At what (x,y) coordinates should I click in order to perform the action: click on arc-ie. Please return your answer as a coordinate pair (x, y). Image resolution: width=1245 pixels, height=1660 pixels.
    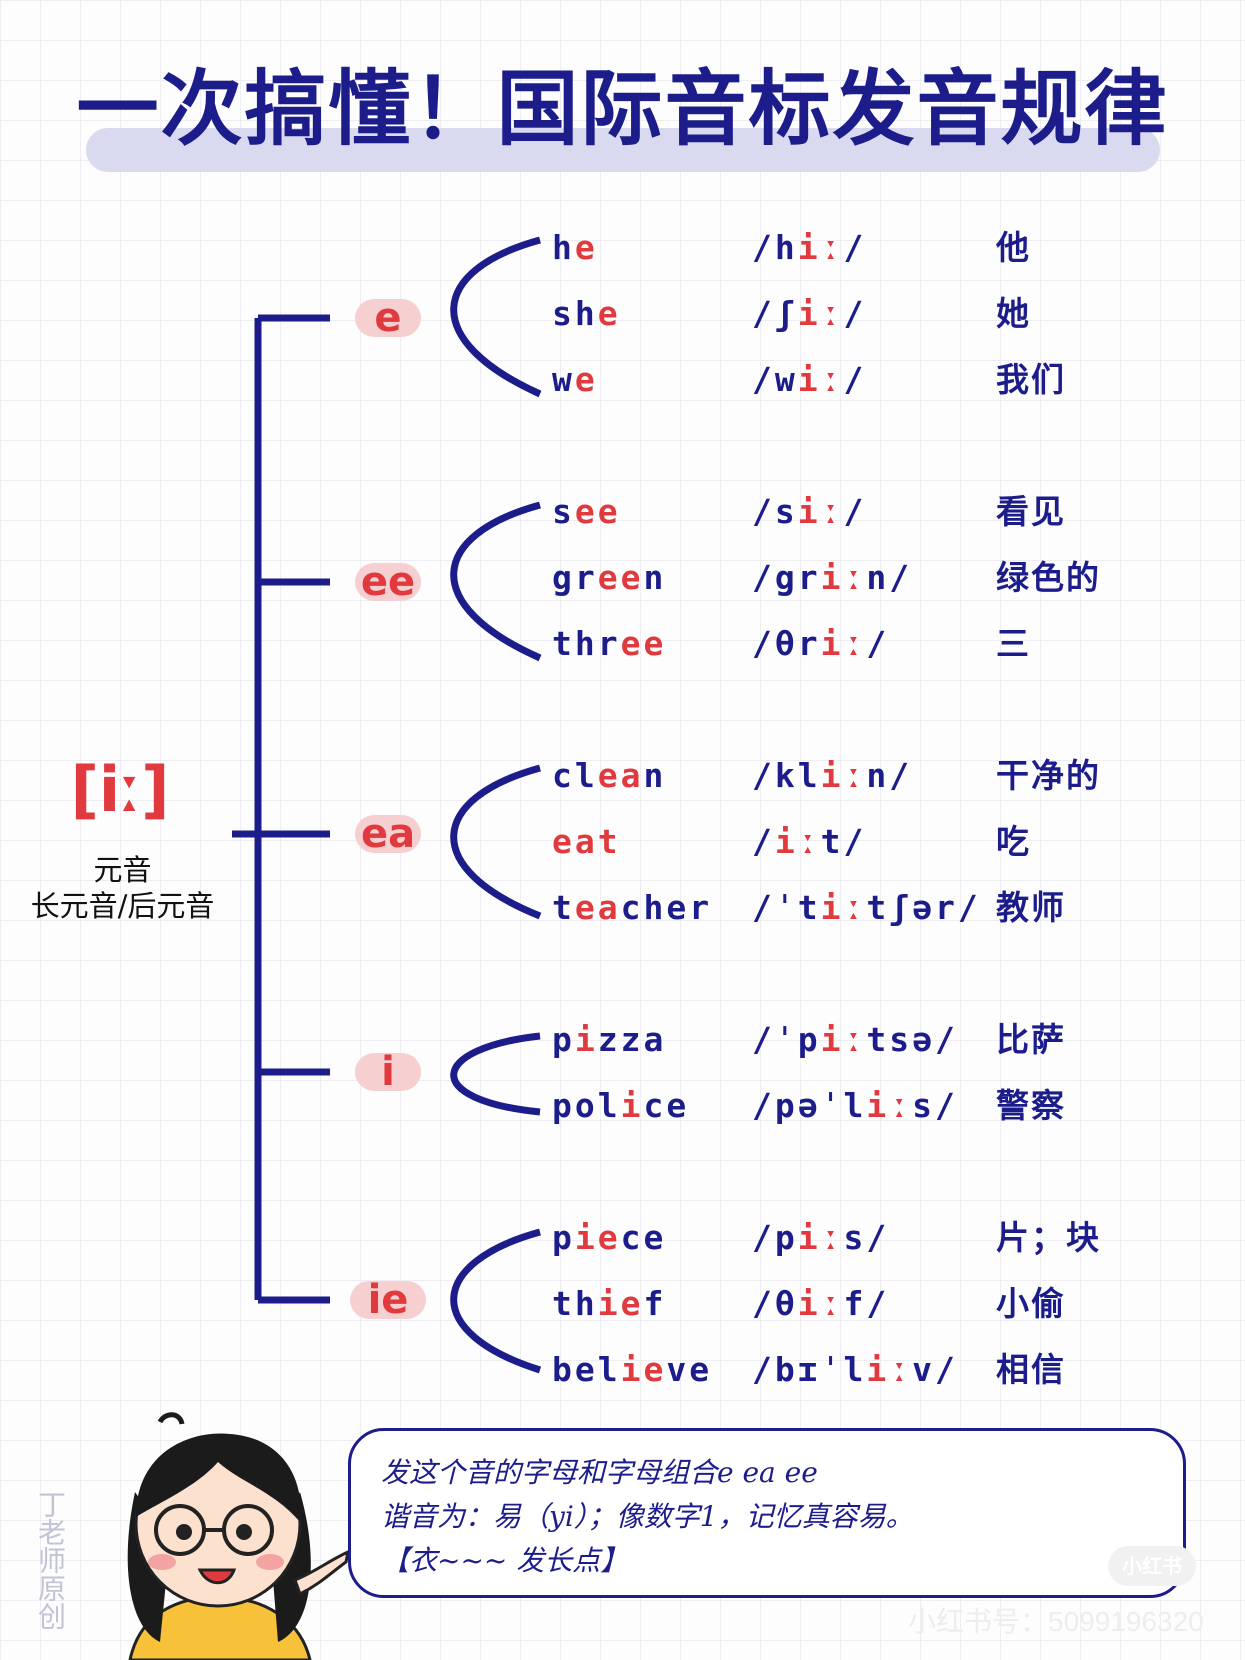
    Looking at the image, I should click on (496, 1301).